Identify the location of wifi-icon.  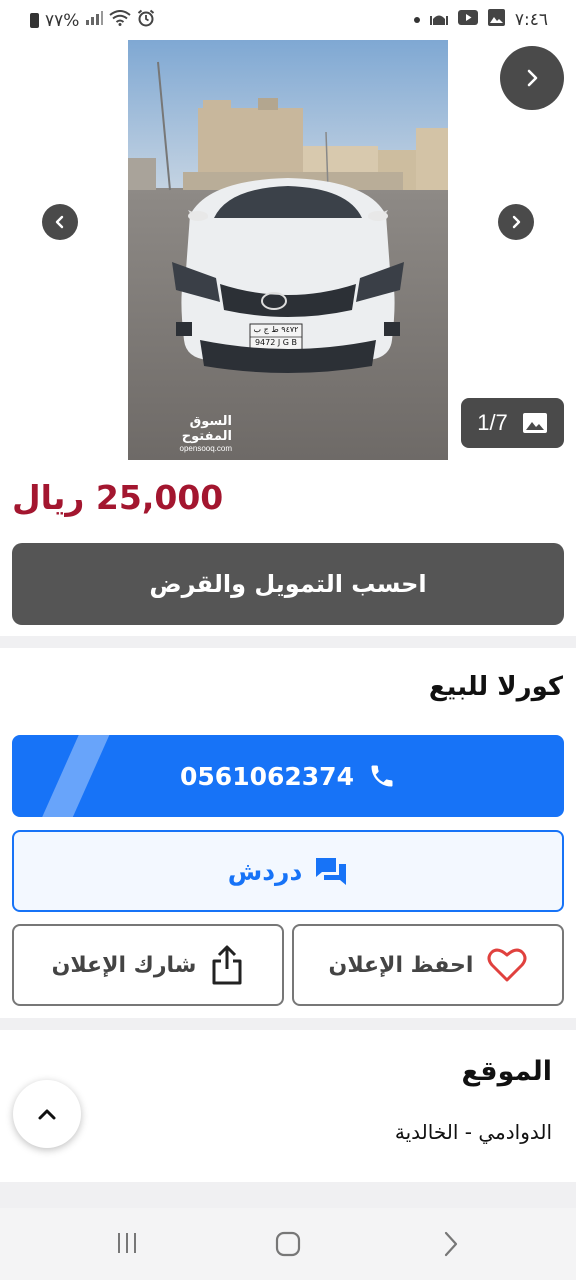
(120, 20).